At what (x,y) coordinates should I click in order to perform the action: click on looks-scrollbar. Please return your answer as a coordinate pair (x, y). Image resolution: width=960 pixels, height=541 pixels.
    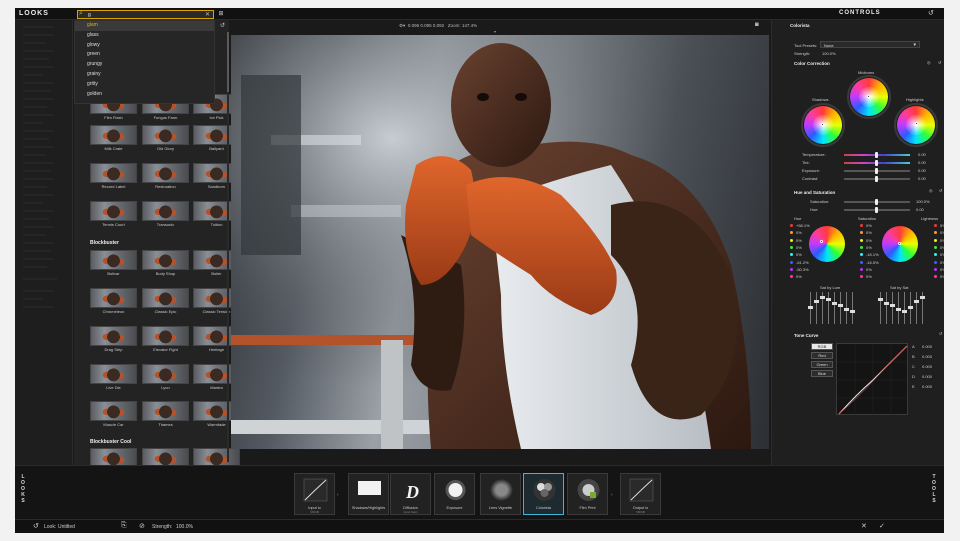
    Looking at the image, I should click on (228, 247).